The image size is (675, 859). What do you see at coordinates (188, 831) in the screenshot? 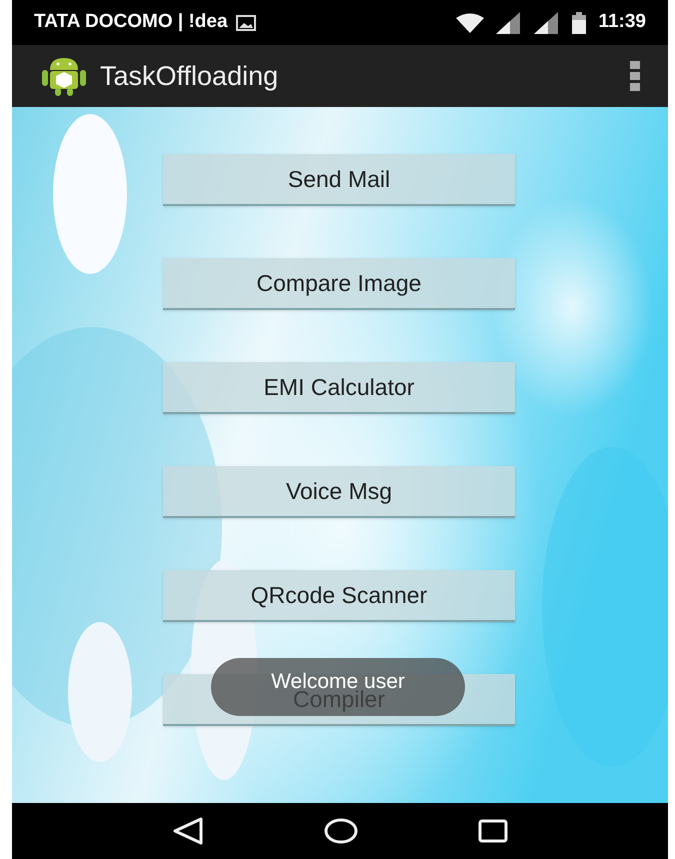
I see `back-icon` at bounding box center [188, 831].